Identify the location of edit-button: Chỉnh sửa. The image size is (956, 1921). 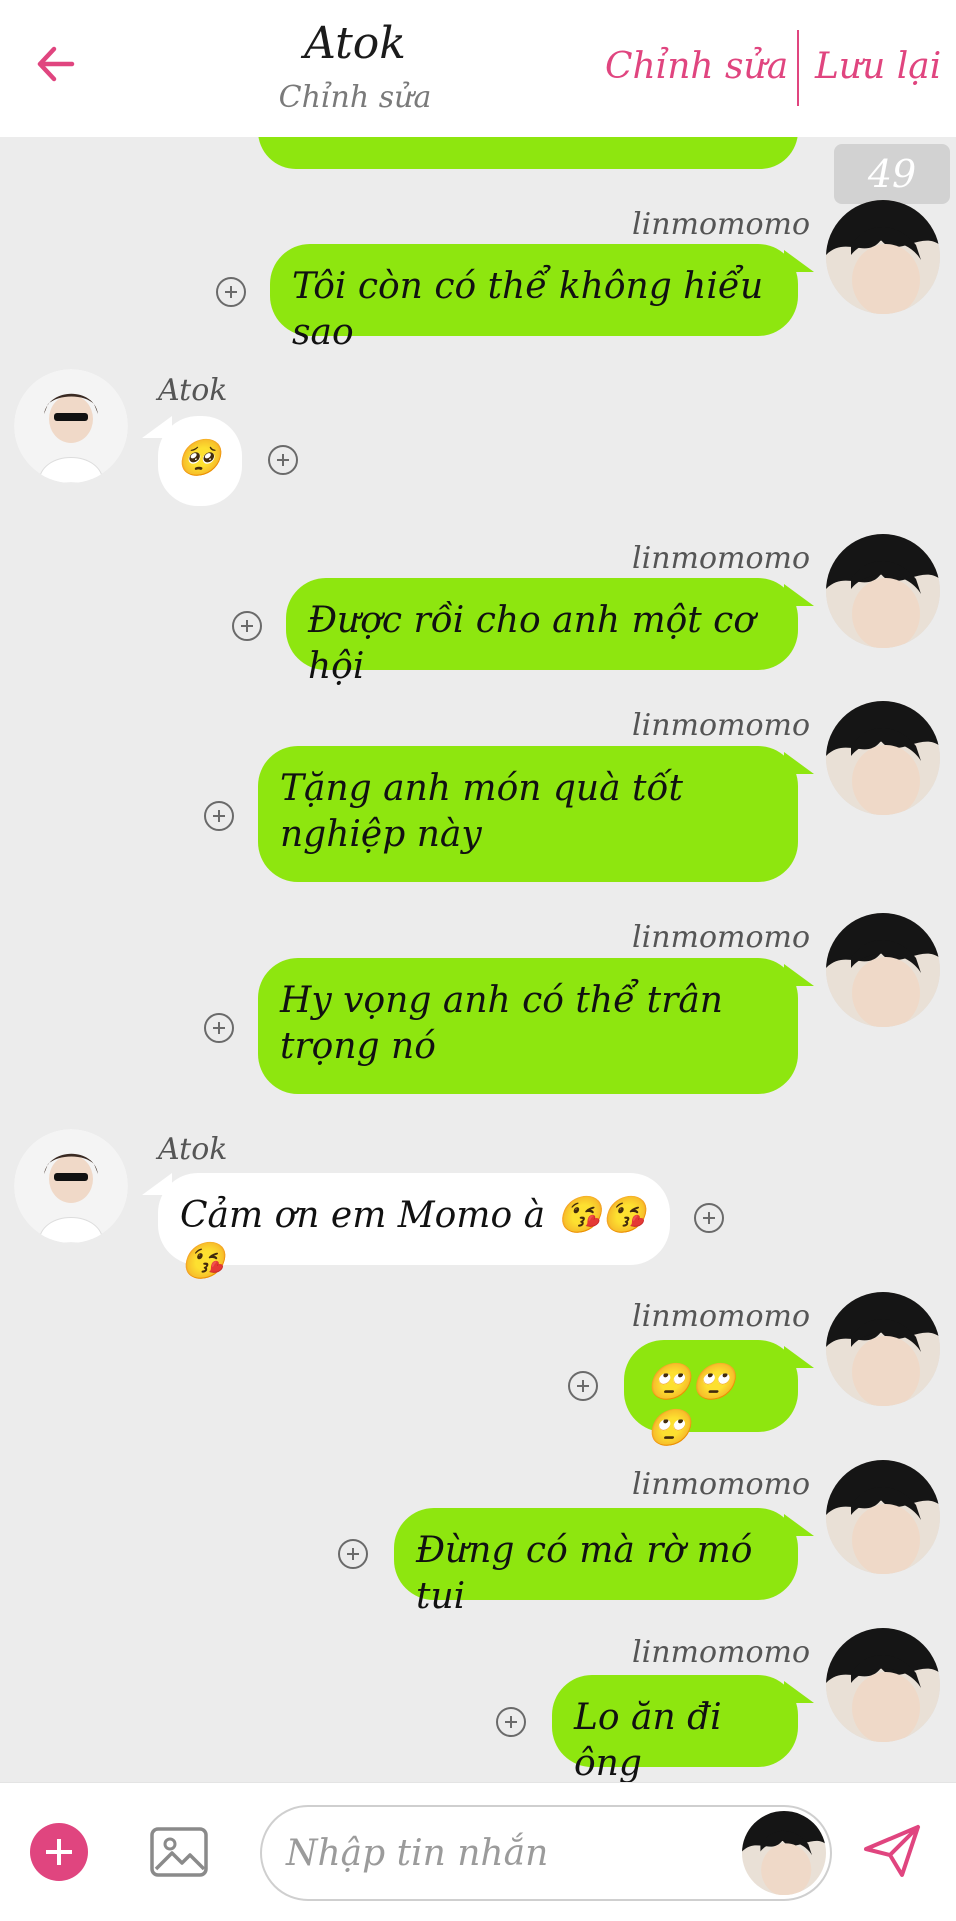
(696, 66).